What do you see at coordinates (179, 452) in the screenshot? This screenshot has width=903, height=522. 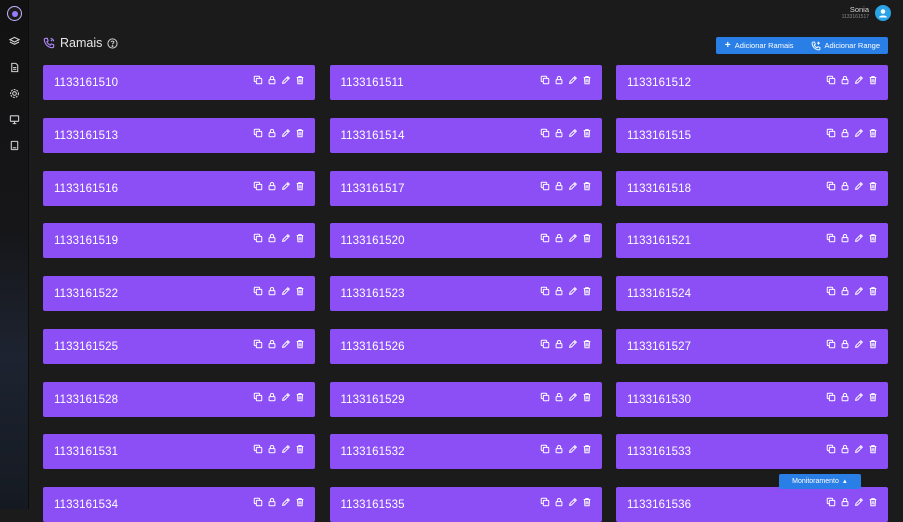 I see `extension-card: 1133161531` at bounding box center [179, 452].